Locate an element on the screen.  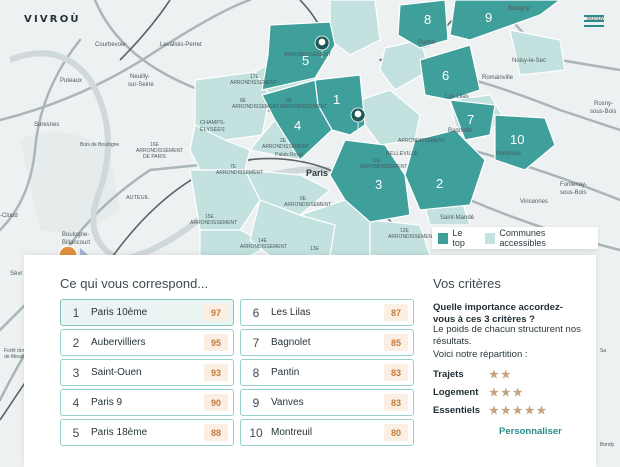
arrondissement-label-4: 4 is located at coordinates (297, 125).